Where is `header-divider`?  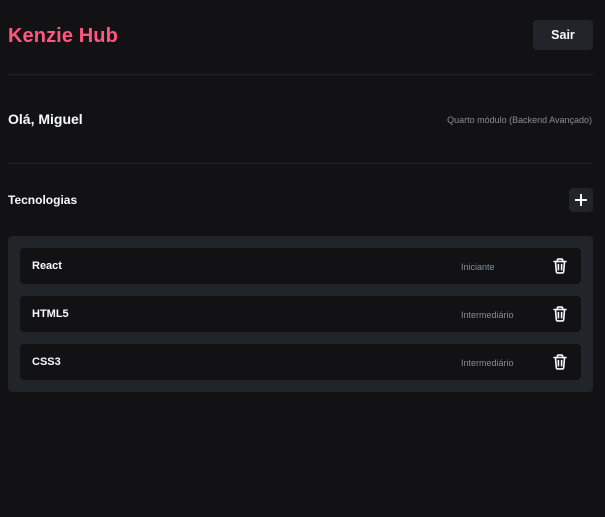
header-divider is located at coordinates (300, 74).